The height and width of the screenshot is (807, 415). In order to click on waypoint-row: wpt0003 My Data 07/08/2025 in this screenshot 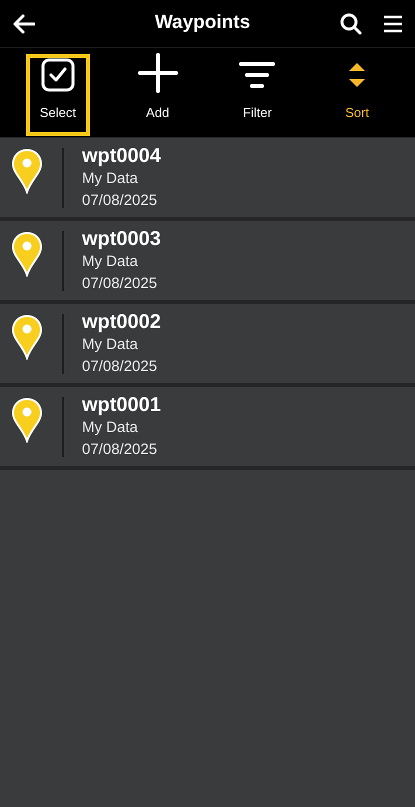, I will do `click(207, 260)`.